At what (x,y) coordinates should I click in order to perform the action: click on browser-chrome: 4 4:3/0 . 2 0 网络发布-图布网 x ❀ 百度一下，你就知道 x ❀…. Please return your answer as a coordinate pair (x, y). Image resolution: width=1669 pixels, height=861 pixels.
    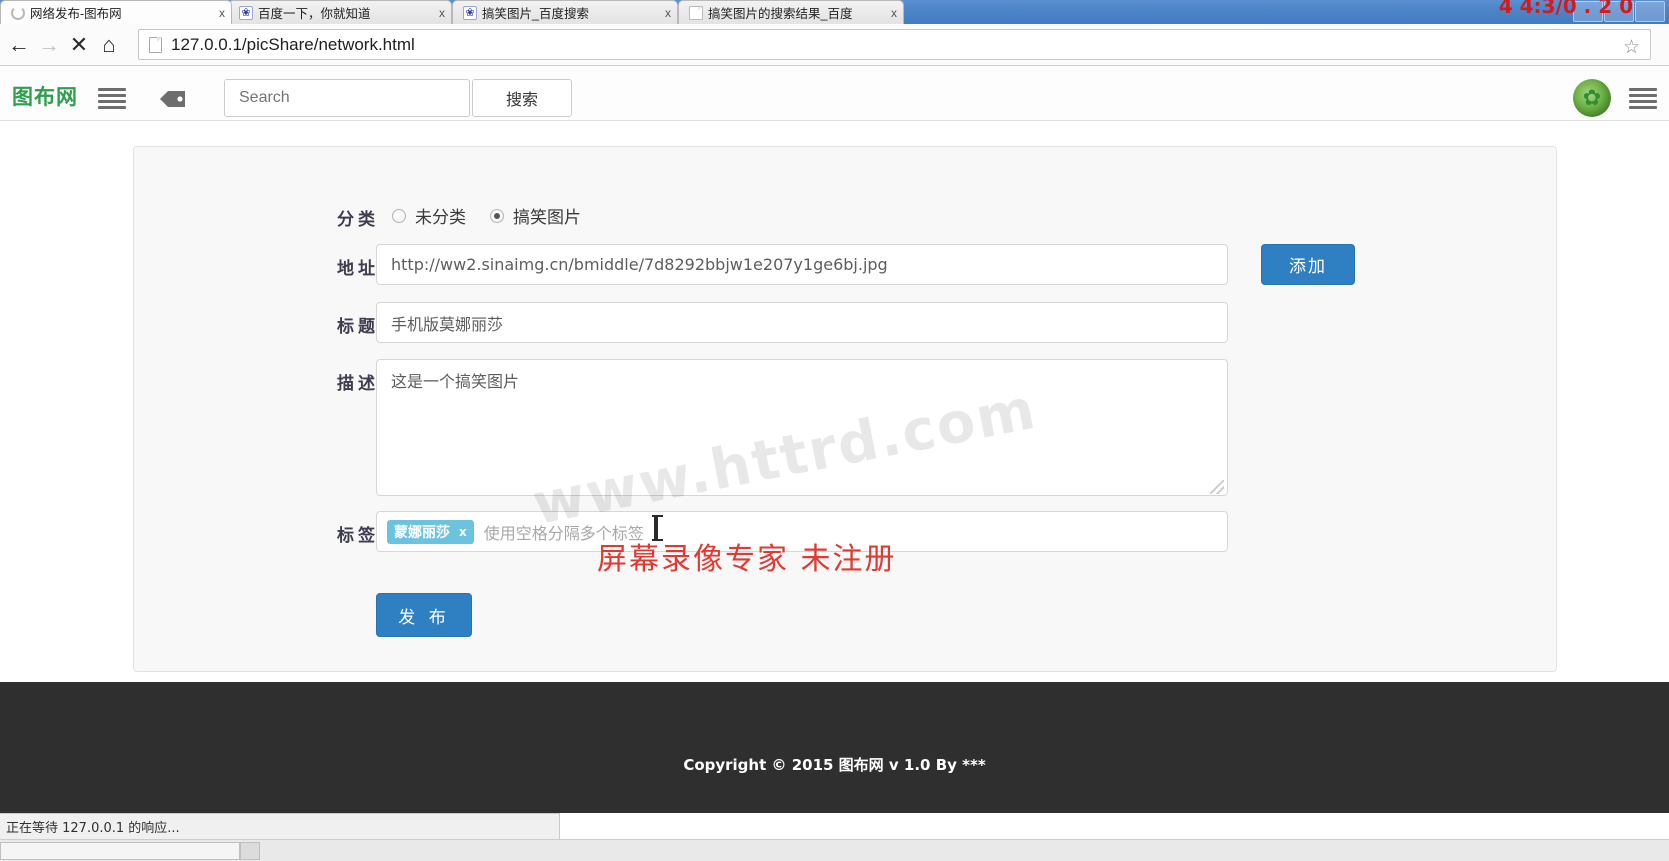
    Looking at the image, I should click on (834, 33).